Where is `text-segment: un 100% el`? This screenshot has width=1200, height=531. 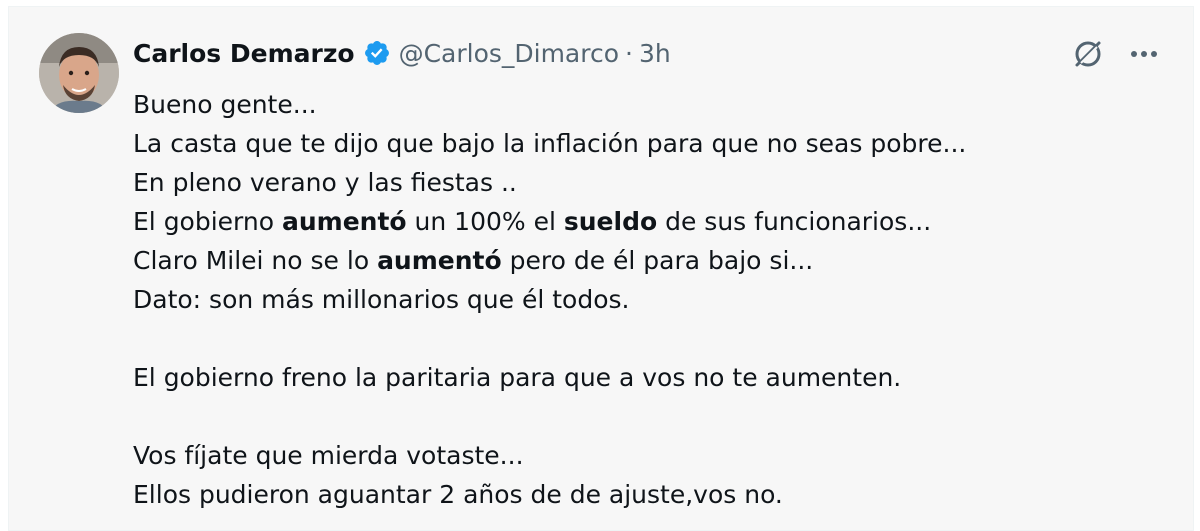
text-segment: un 100% el is located at coordinates (485, 221).